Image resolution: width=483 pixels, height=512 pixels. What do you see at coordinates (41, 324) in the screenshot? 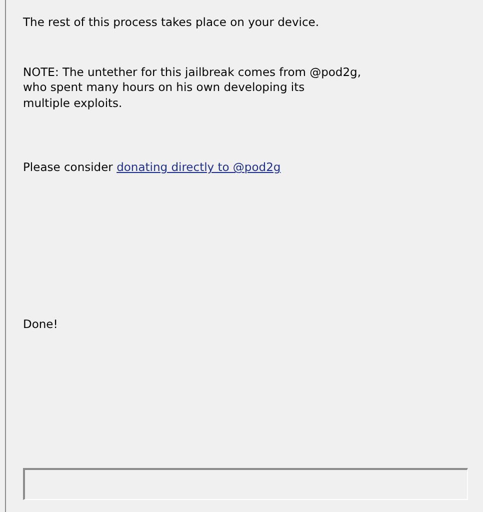
I see `status-text: Done!` at bounding box center [41, 324].